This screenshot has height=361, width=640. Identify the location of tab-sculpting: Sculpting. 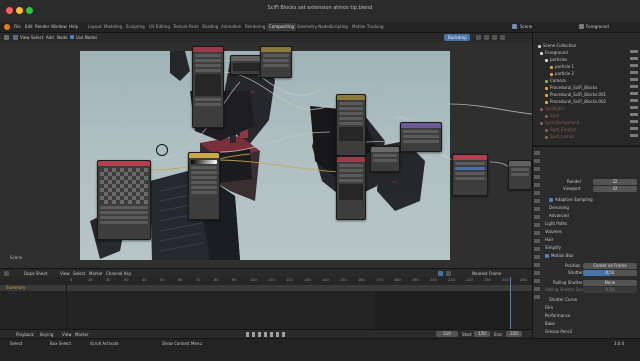
(135, 27).